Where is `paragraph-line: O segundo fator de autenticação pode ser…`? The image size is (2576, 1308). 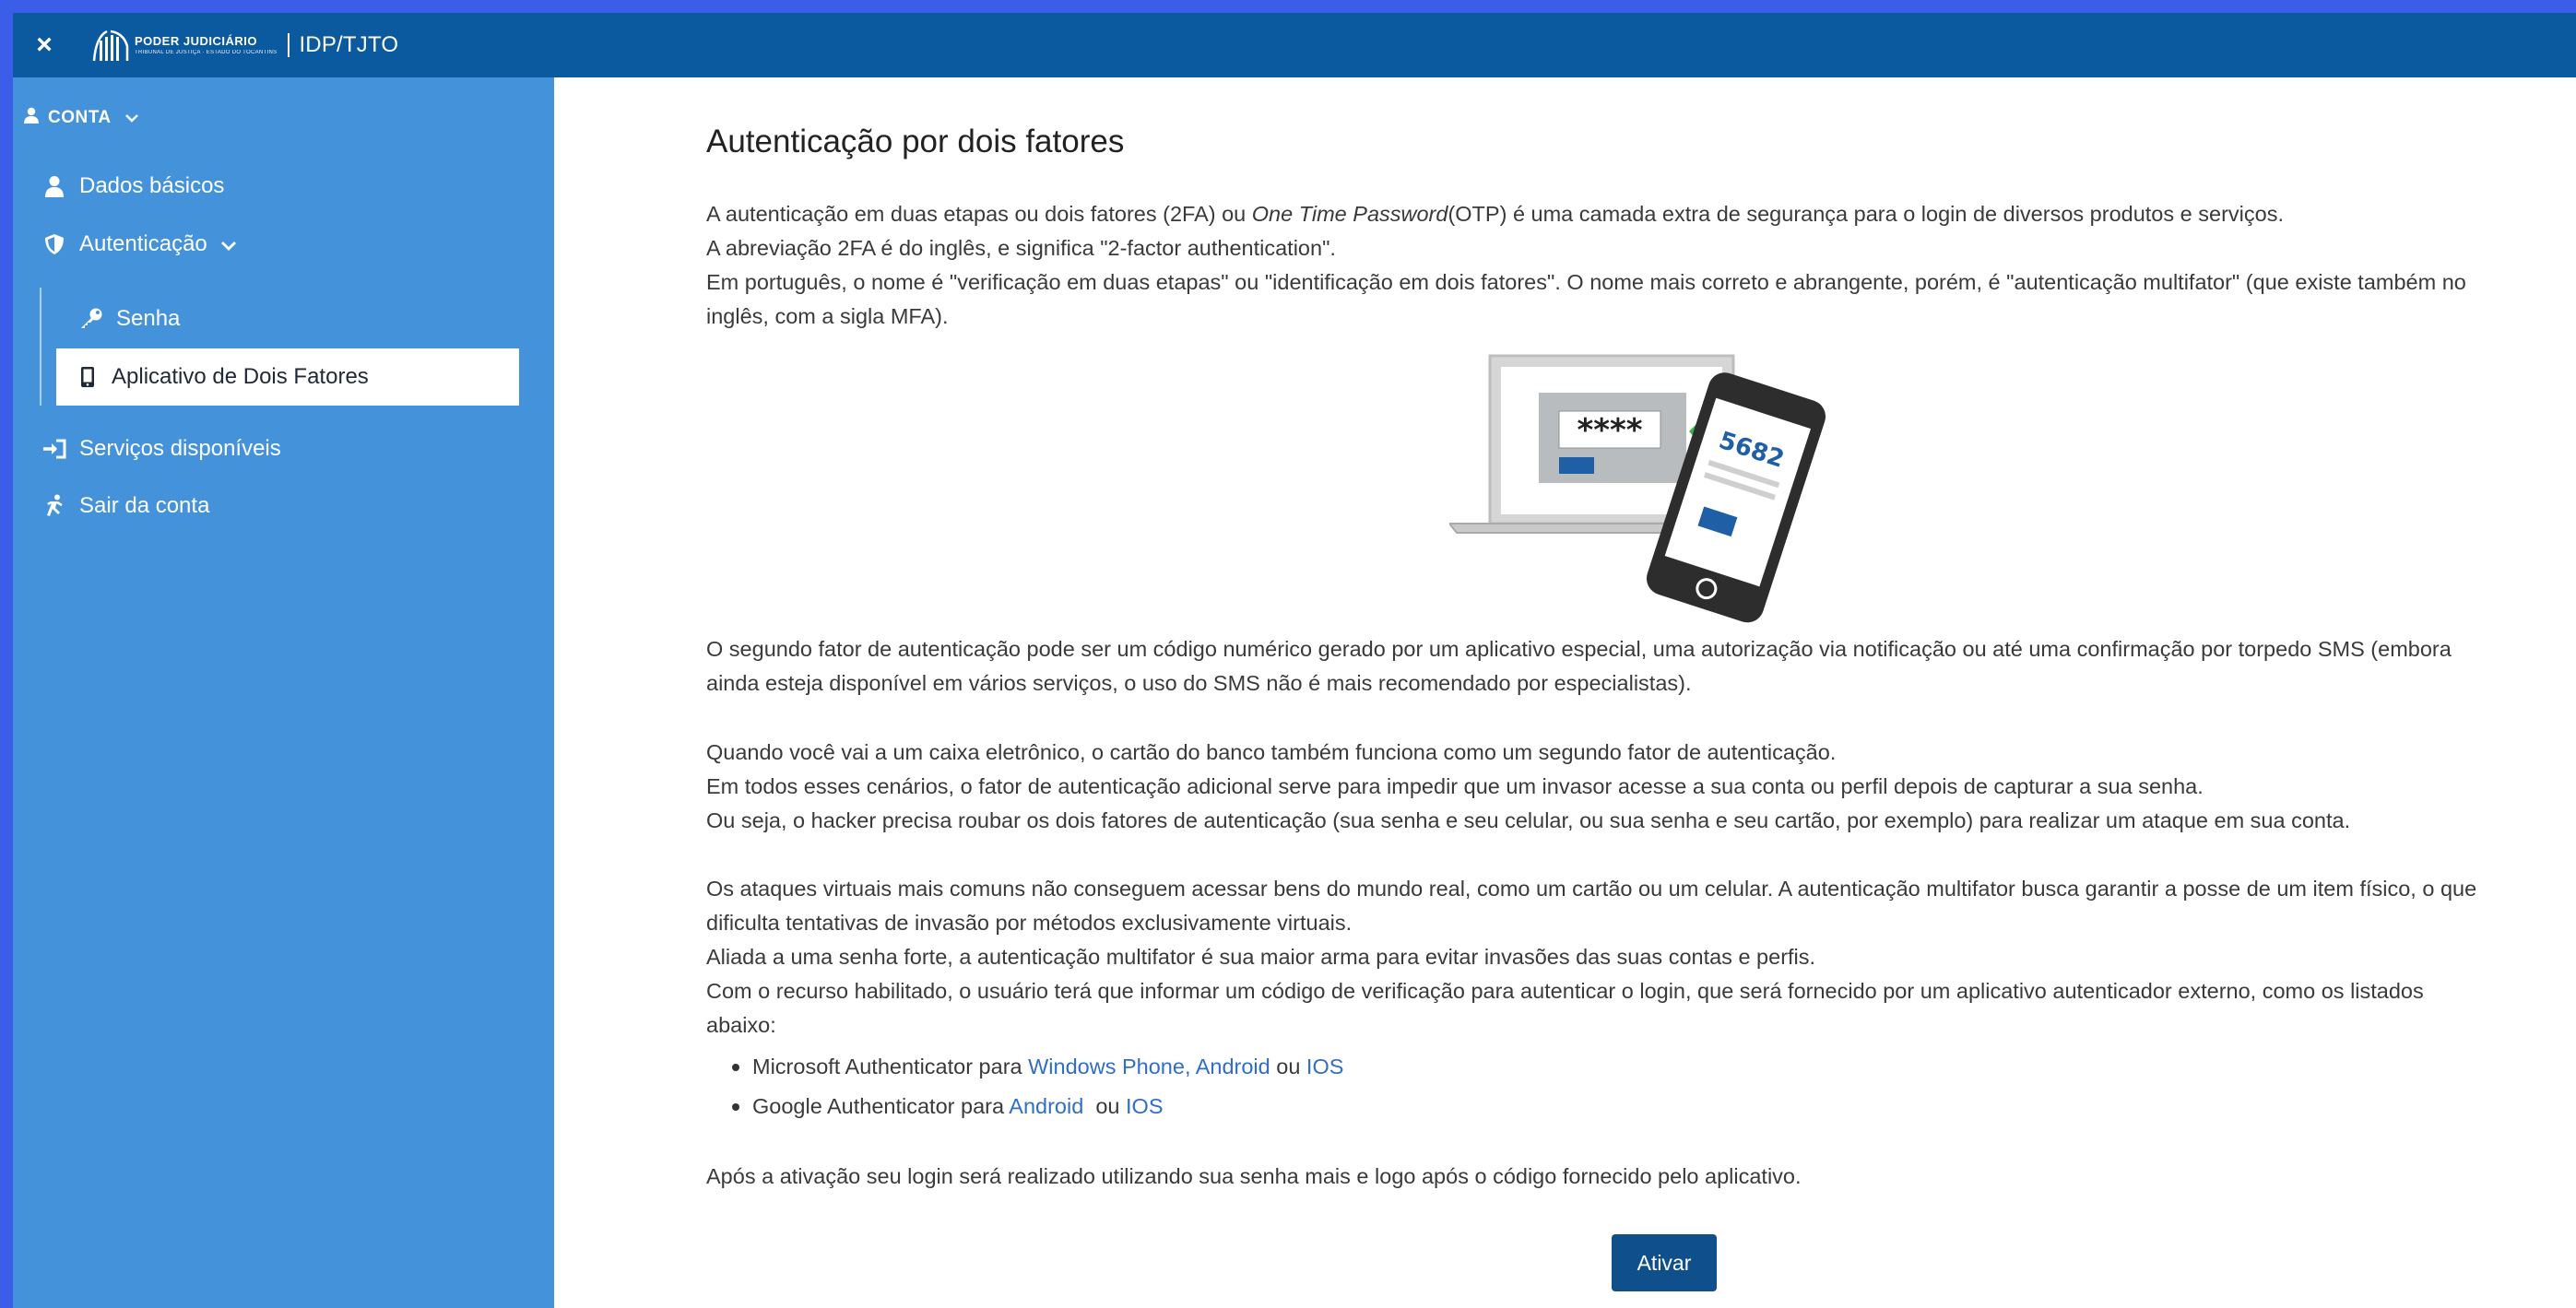 paragraph-line: O segundo fator de autenticação pode ser… is located at coordinates (1579, 649).